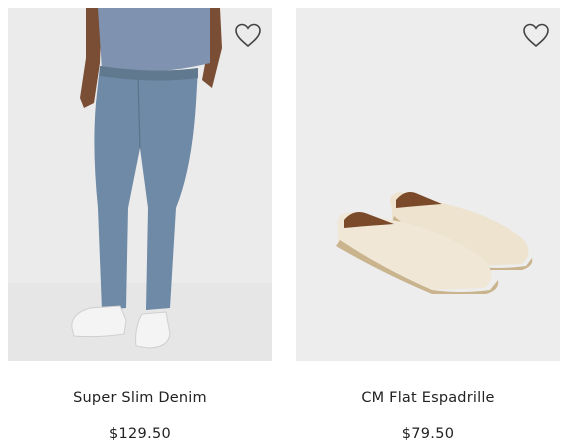  What do you see at coordinates (140, 398) in the screenshot?
I see `product-name: Super Slim Denim` at bounding box center [140, 398].